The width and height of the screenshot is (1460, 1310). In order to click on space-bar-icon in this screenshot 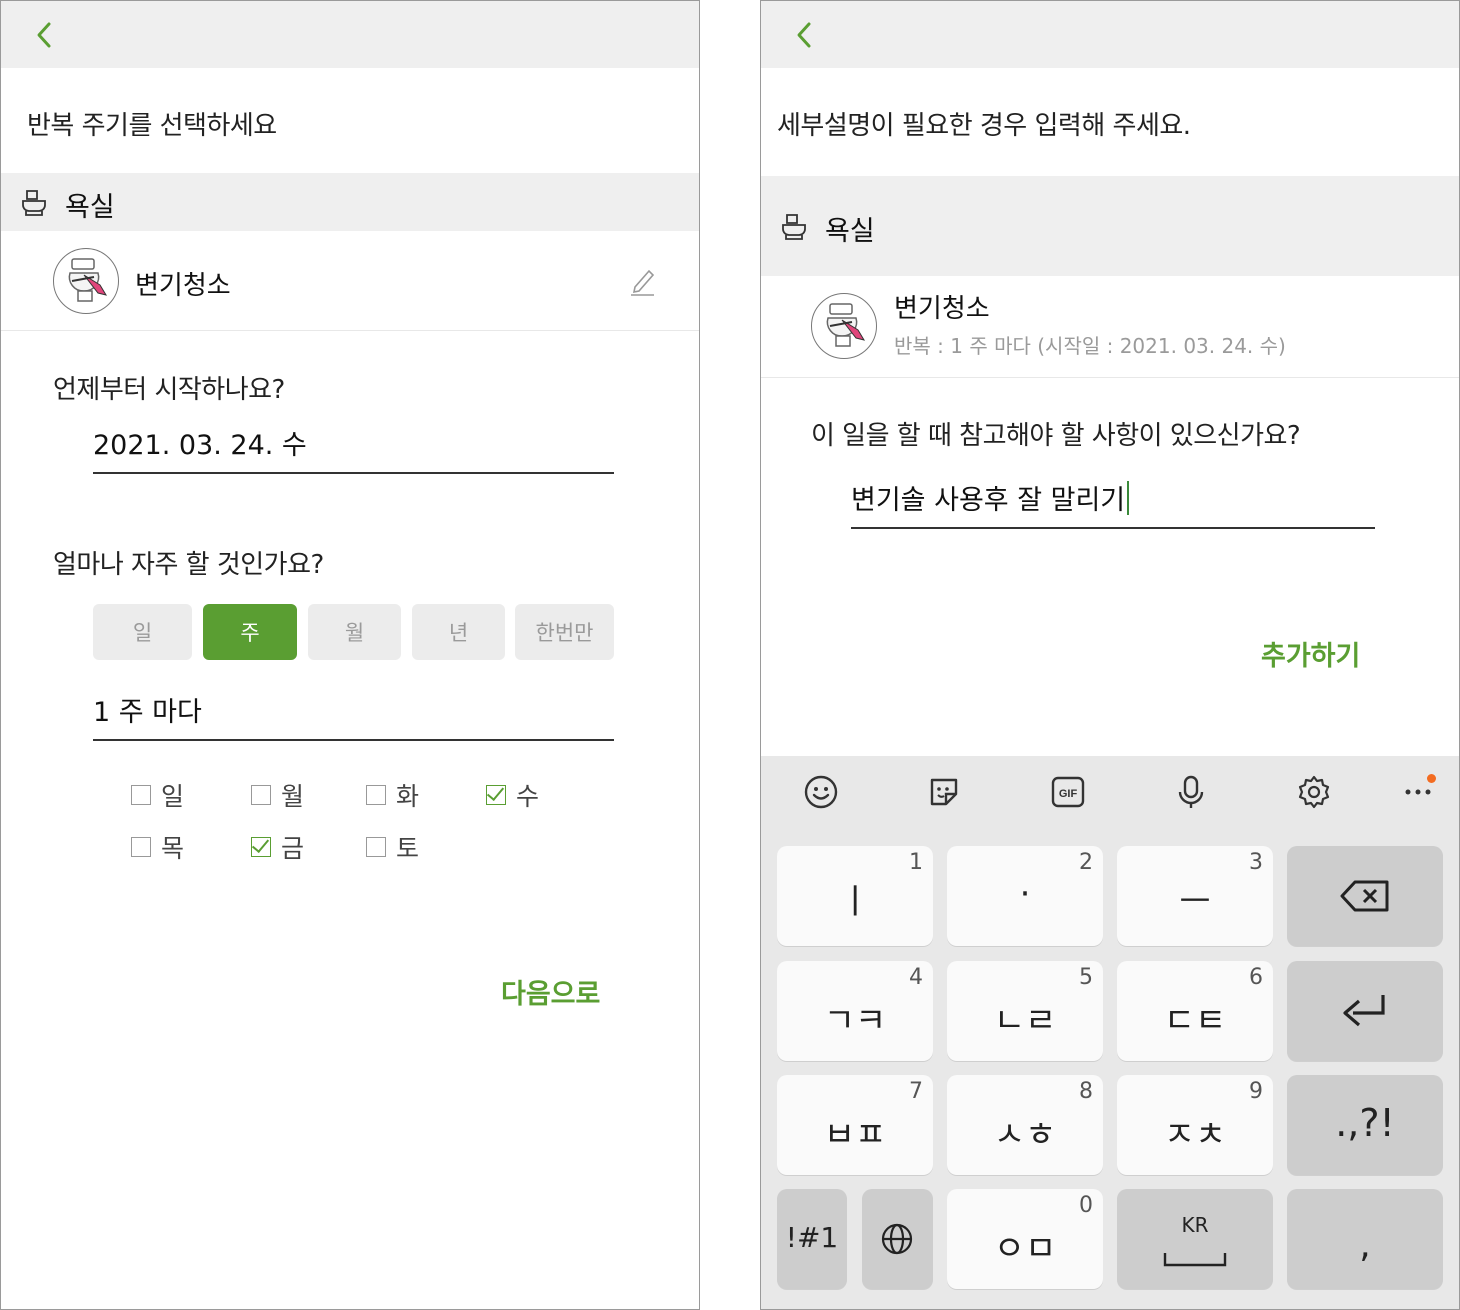, I will do `click(1195, 1260)`.